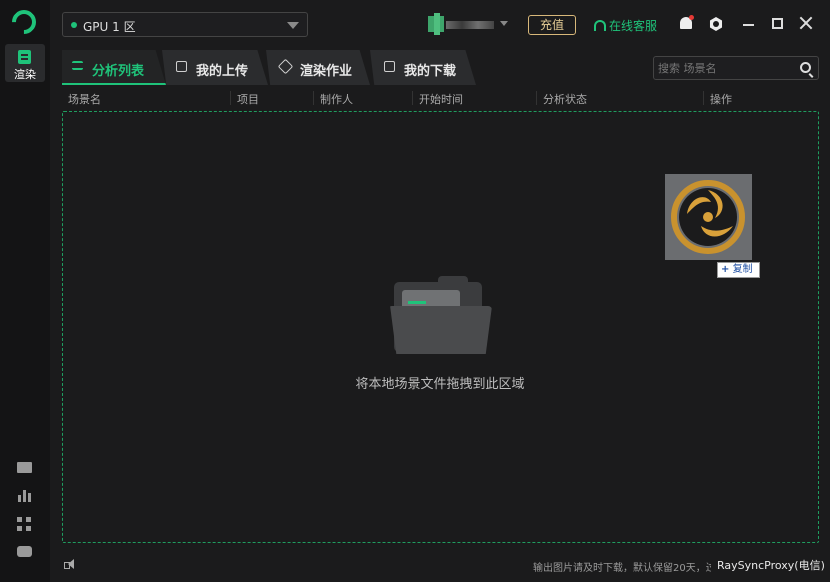 Image resolution: width=830 pixels, height=582 pixels. I want to click on qr-code-icon, so click(25, 524).